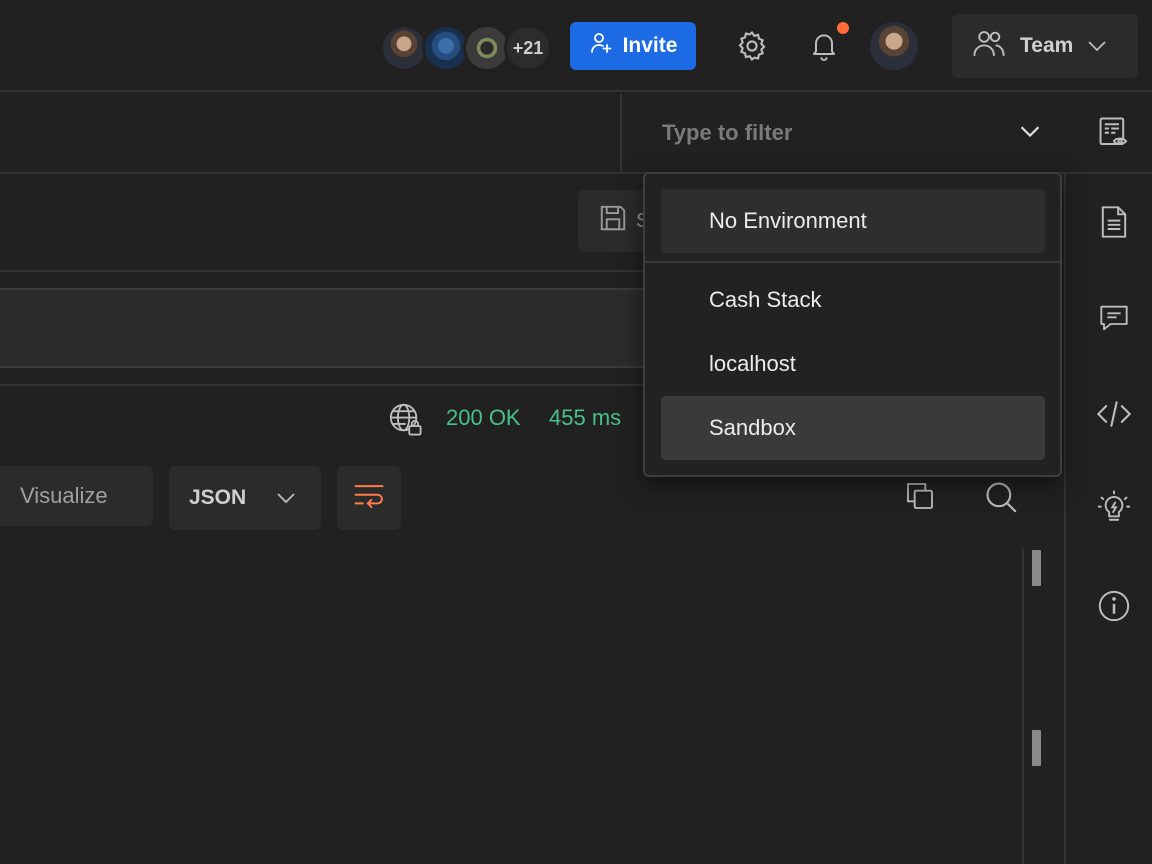 The image size is (1152, 864). Describe the element at coordinates (406, 419) in the screenshot. I see `network-globe-lock-icon` at that location.